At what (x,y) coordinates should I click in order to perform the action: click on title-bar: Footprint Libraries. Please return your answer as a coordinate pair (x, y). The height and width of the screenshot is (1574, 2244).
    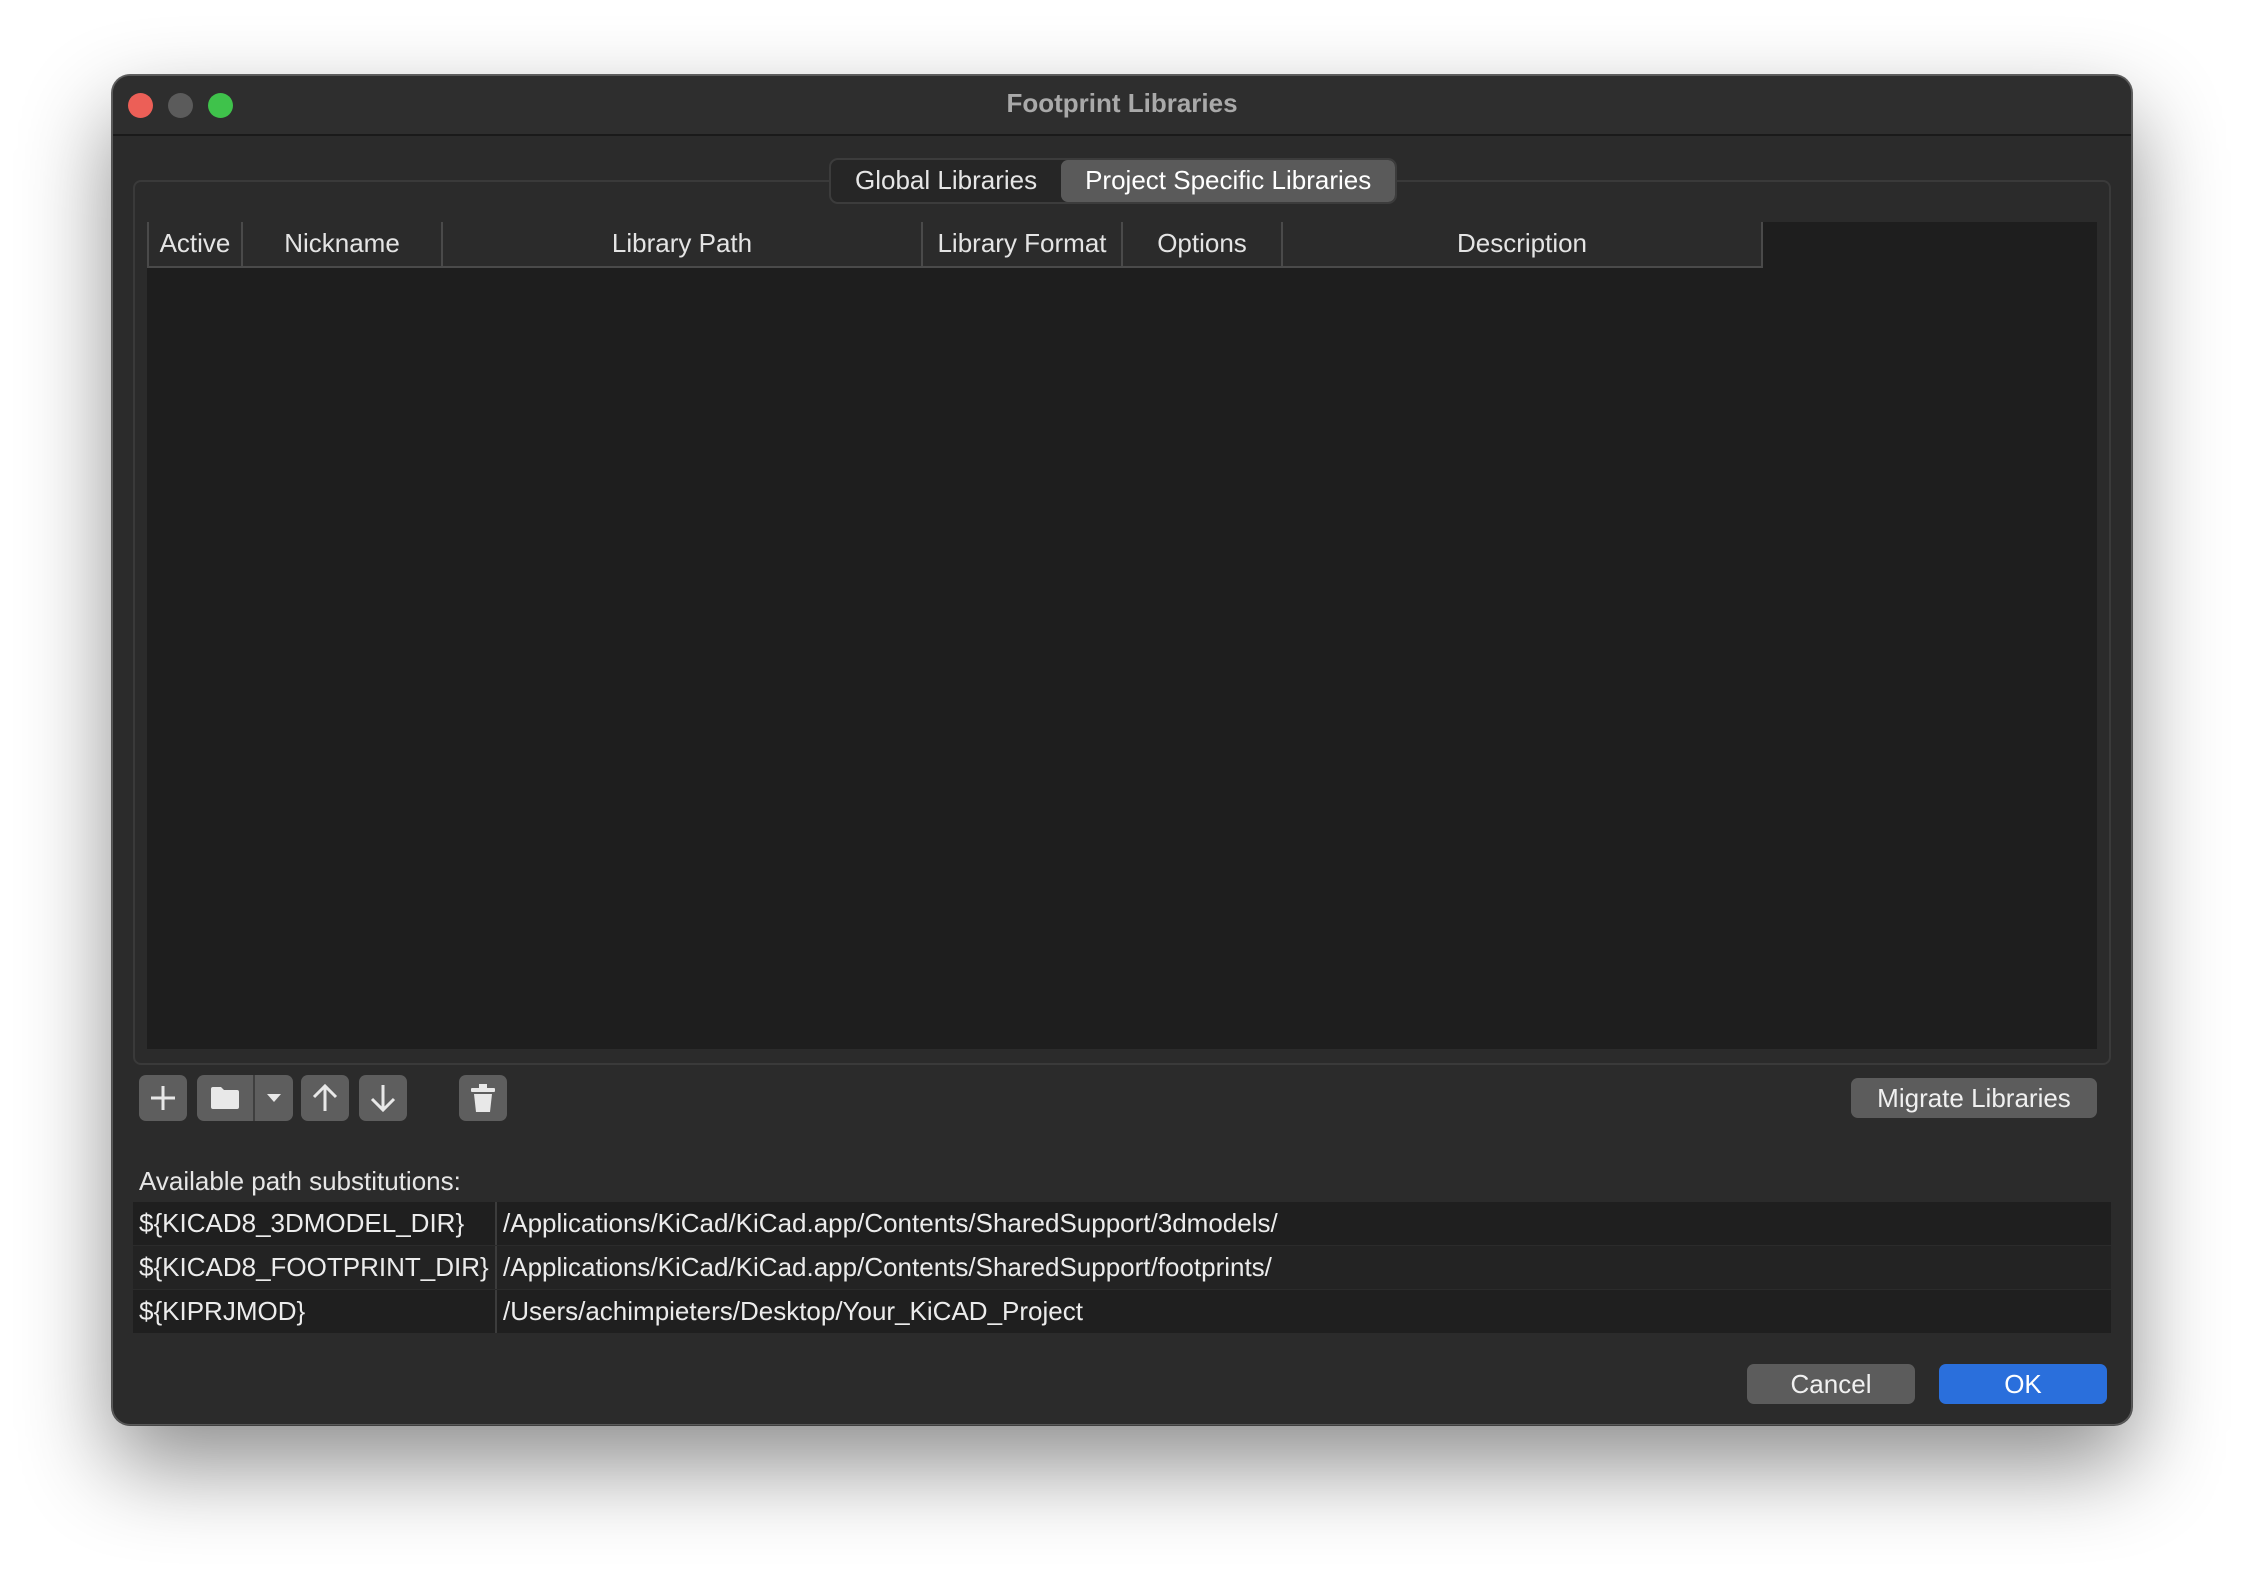
    Looking at the image, I should click on (1122, 106).